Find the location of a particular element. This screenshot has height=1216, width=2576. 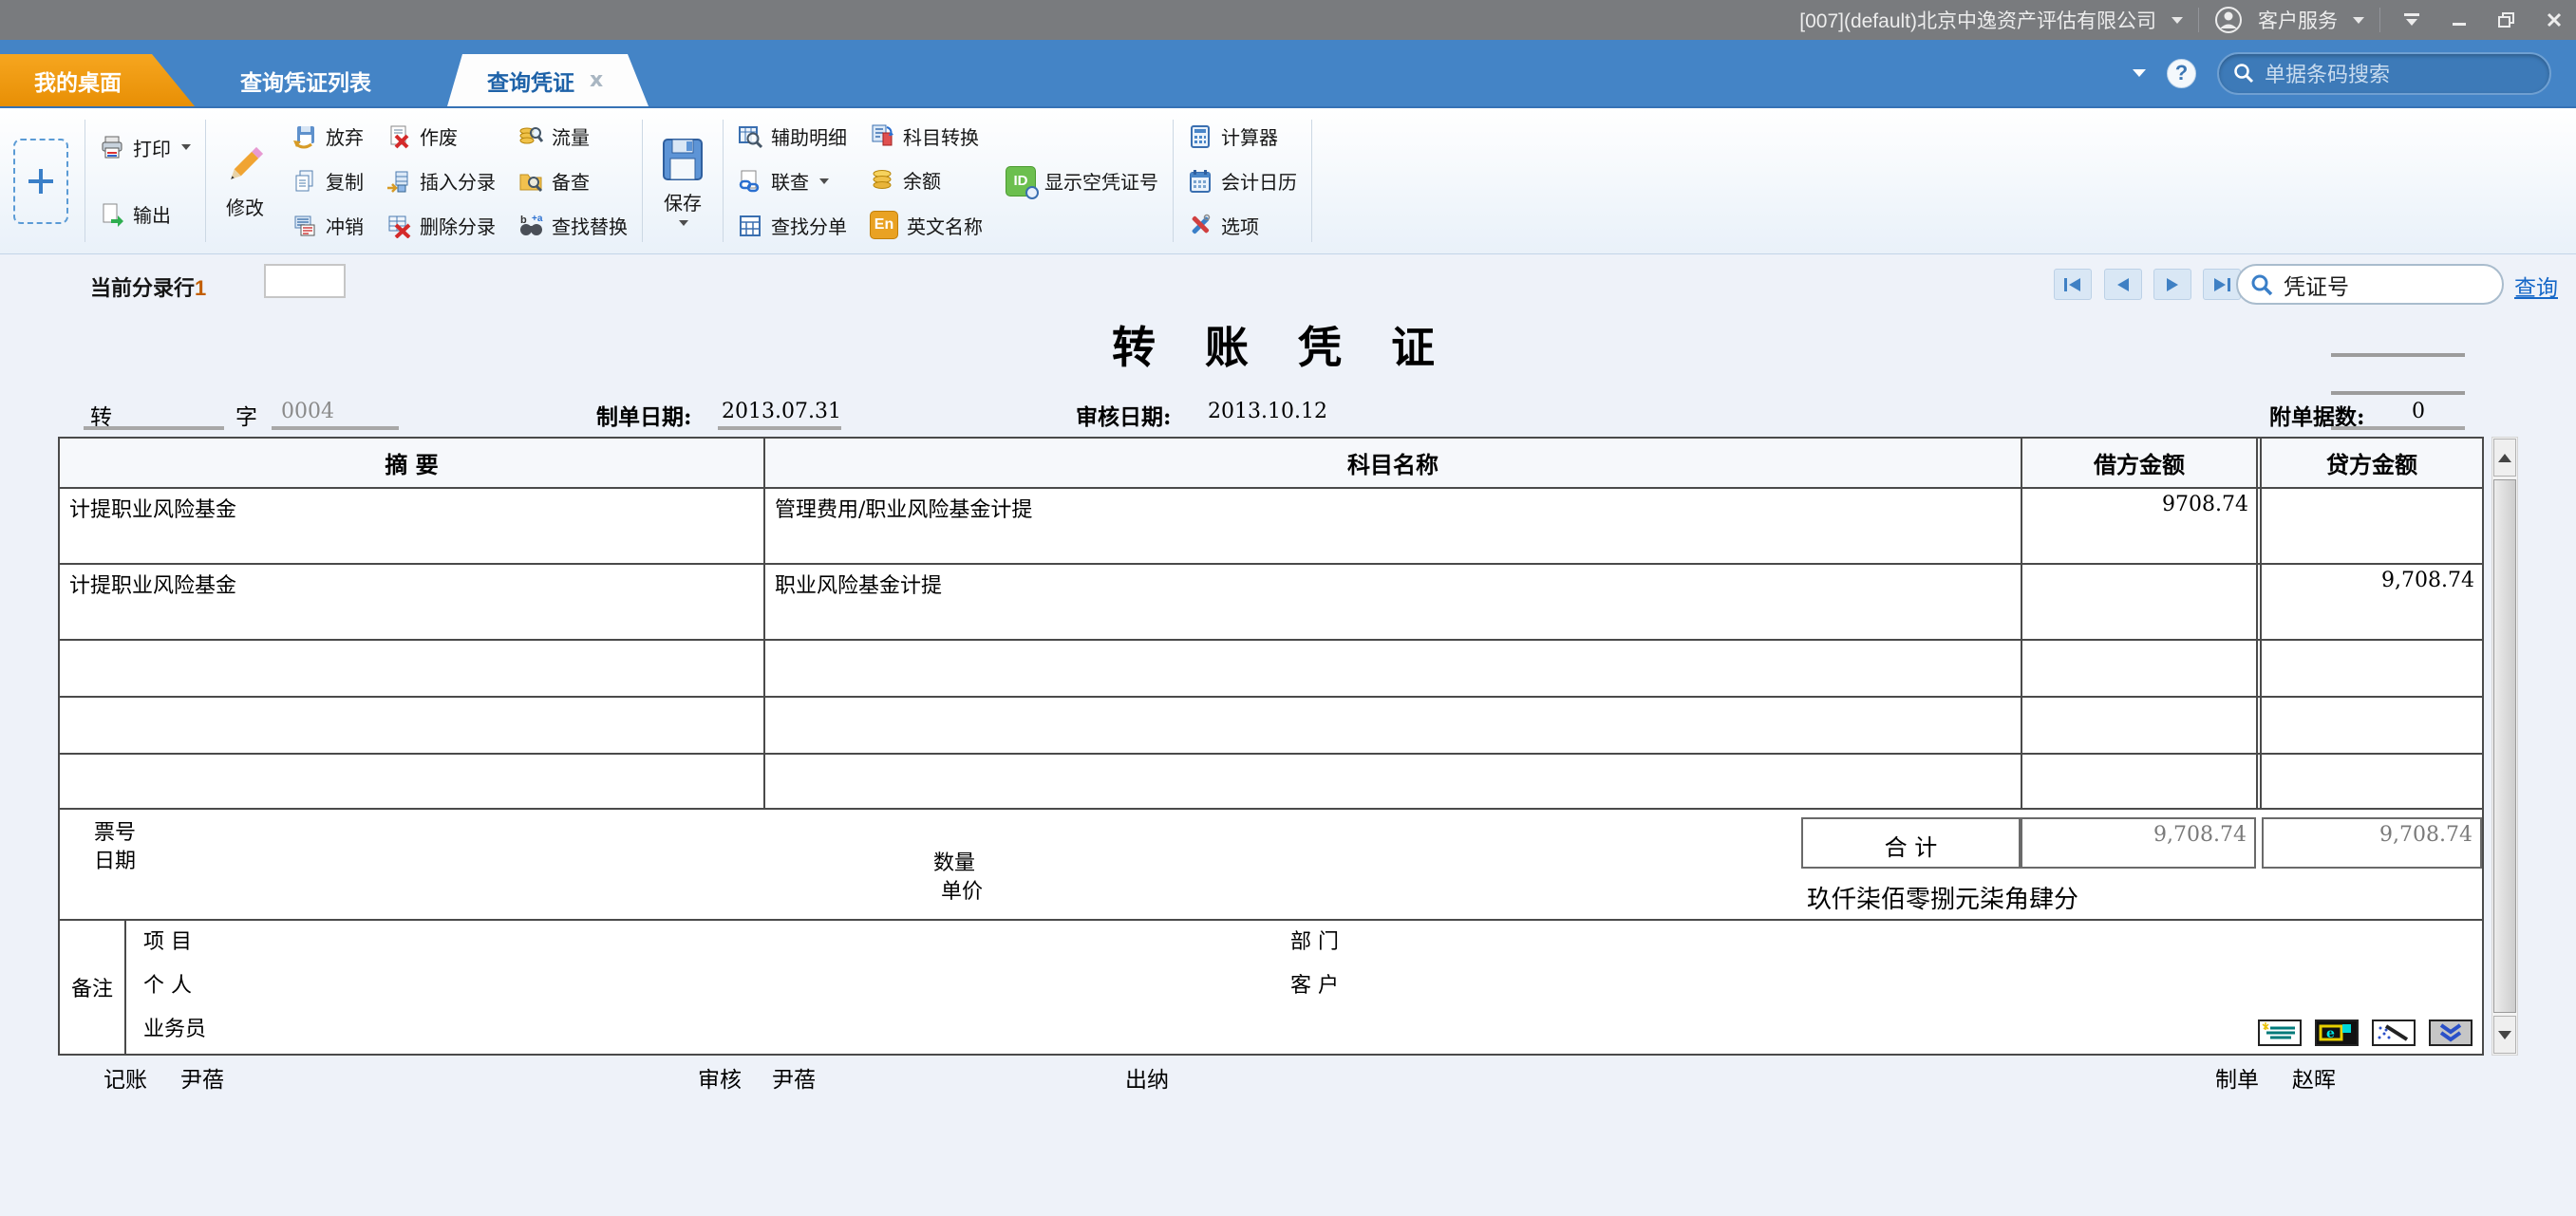

vertical-scrollbar is located at coordinates (2504, 746).